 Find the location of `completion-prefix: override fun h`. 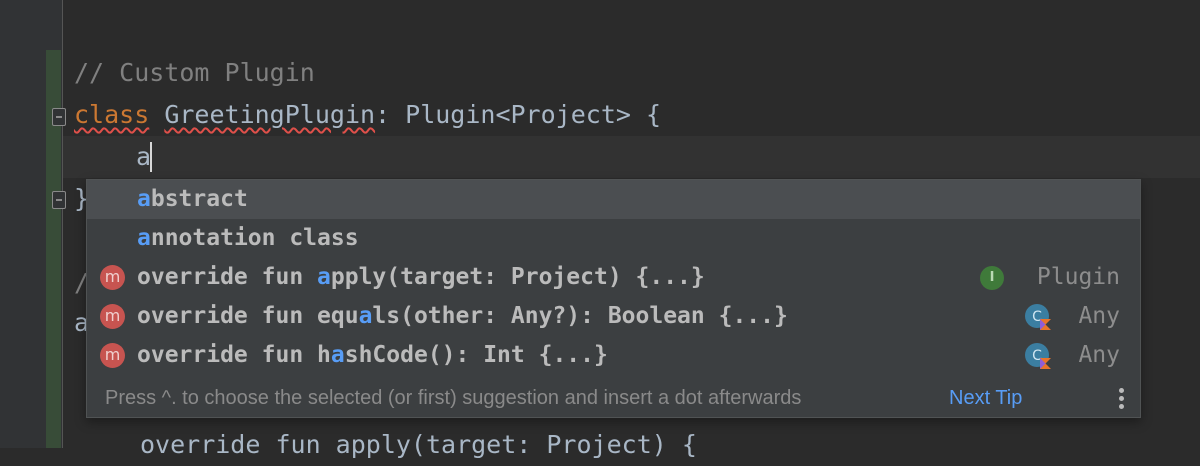

completion-prefix: override fun h is located at coordinates (234, 355).